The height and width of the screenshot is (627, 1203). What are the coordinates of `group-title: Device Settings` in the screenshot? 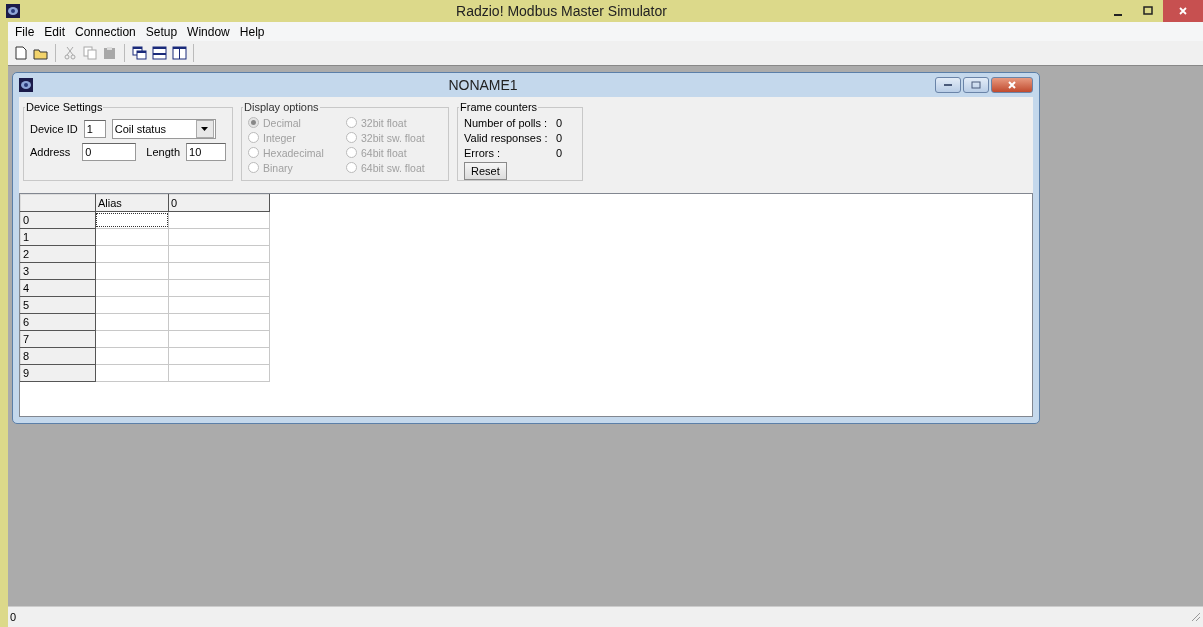 It's located at (64, 107).